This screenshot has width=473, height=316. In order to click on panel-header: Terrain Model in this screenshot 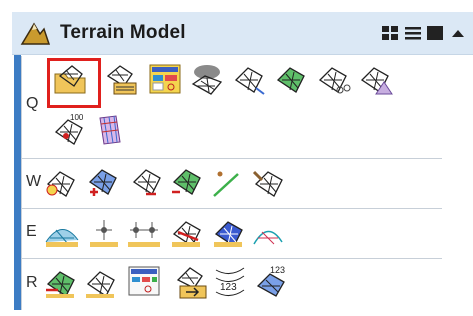, I will do `click(242, 33)`.